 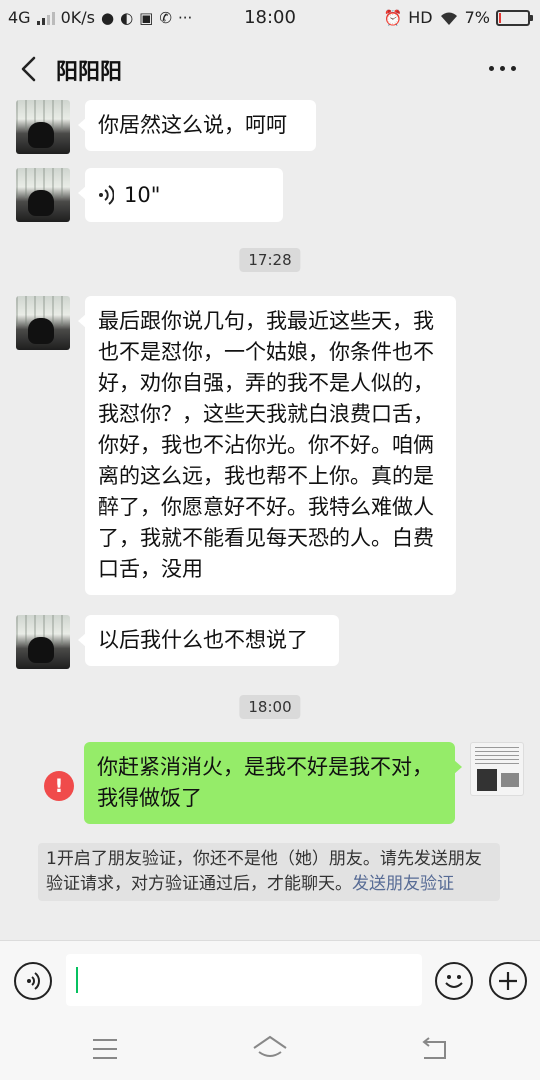 I want to click on message-input, so click(x=244, y=980).